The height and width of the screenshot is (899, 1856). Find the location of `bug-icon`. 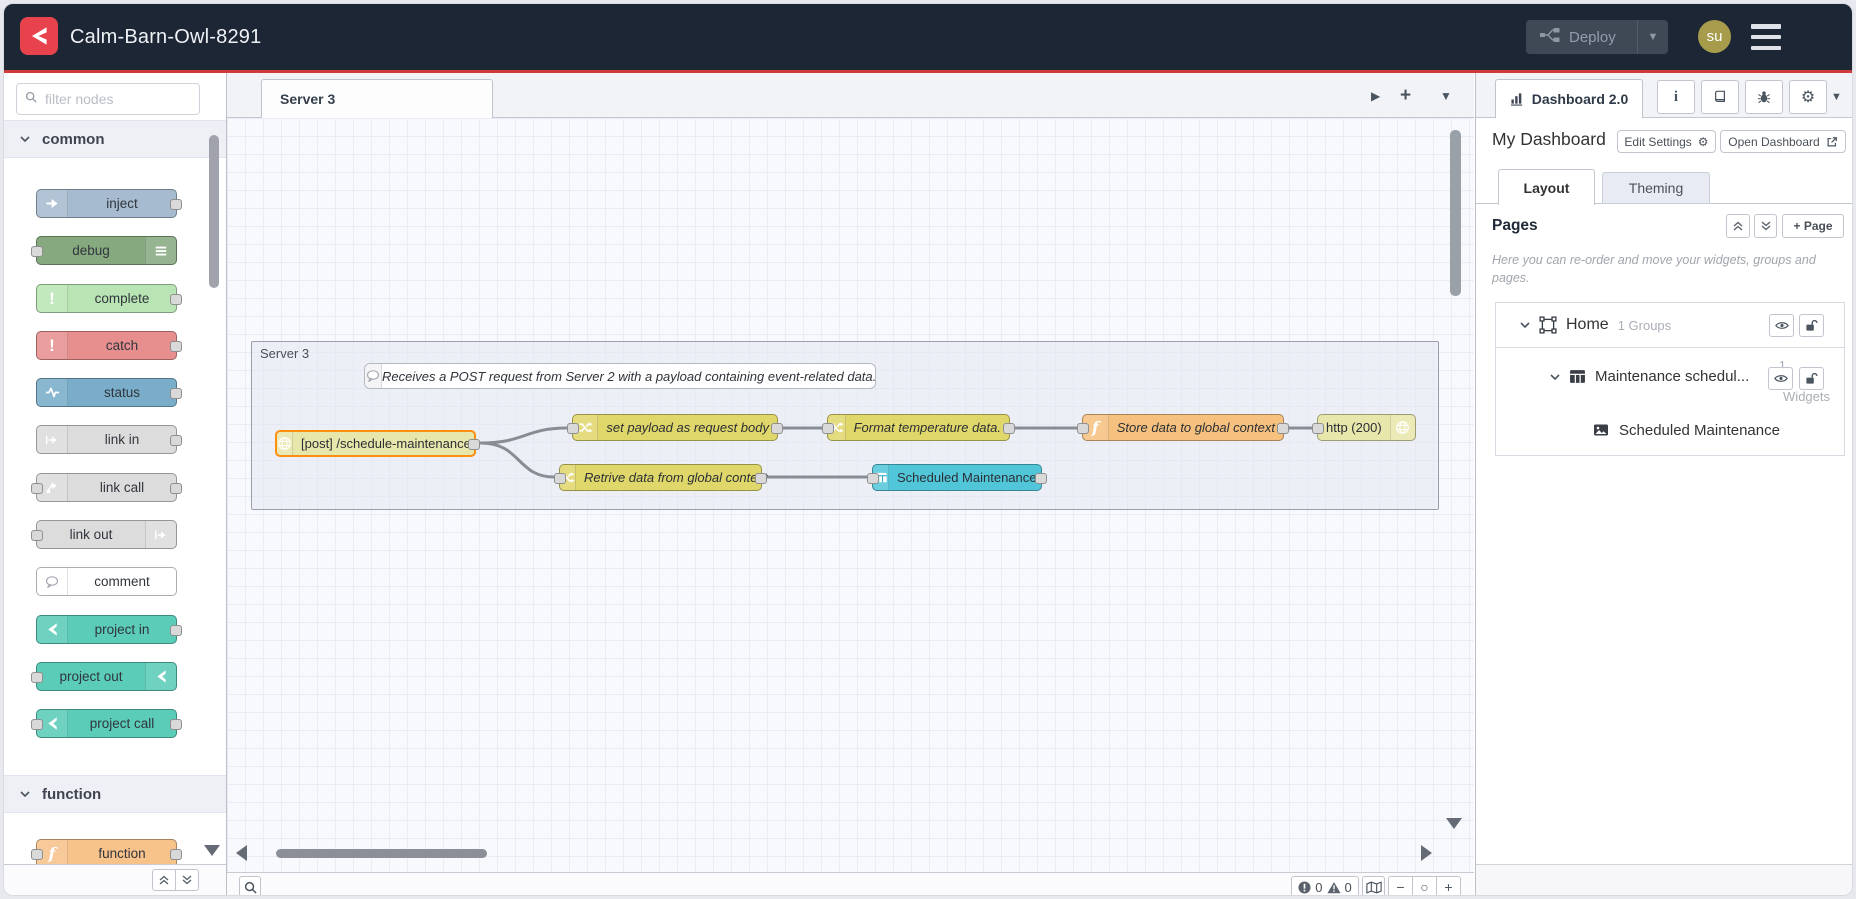

bug-icon is located at coordinates (1764, 97).